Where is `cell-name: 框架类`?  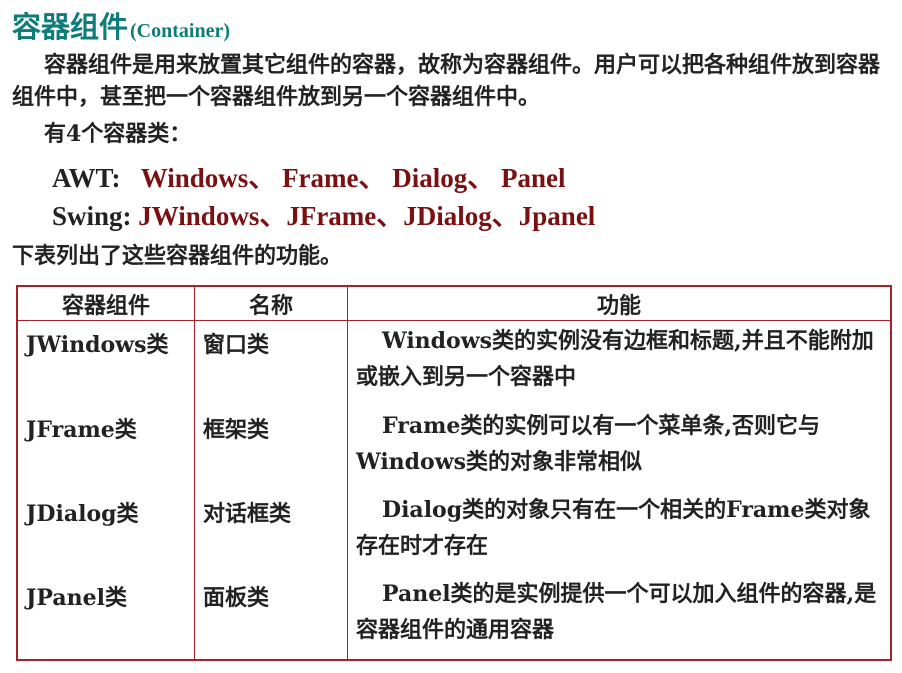
cell-name: 框架类 is located at coordinates (271, 447).